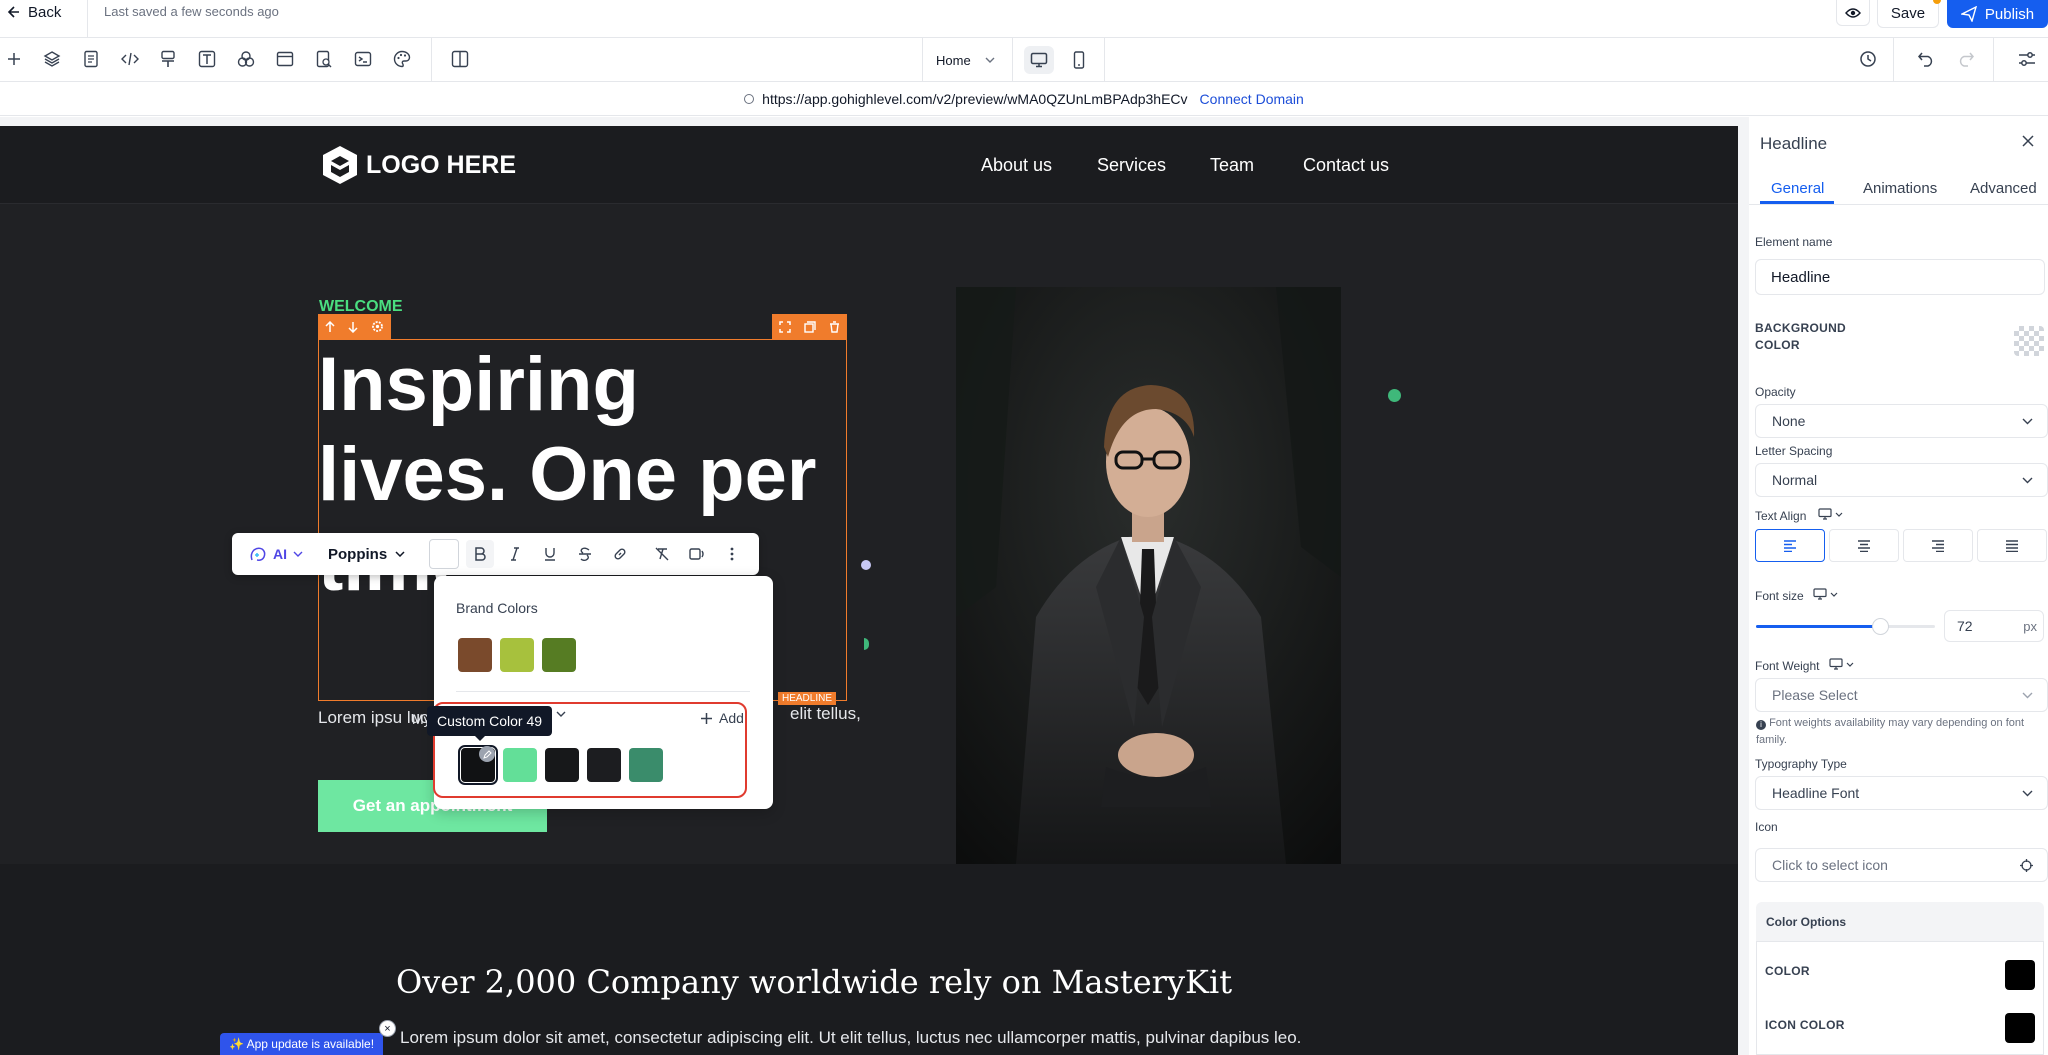  What do you see at coordinates (1994, 626) in the screenshot?
I see `font-size-input: 72 px` at bounding box center [1994, 626].